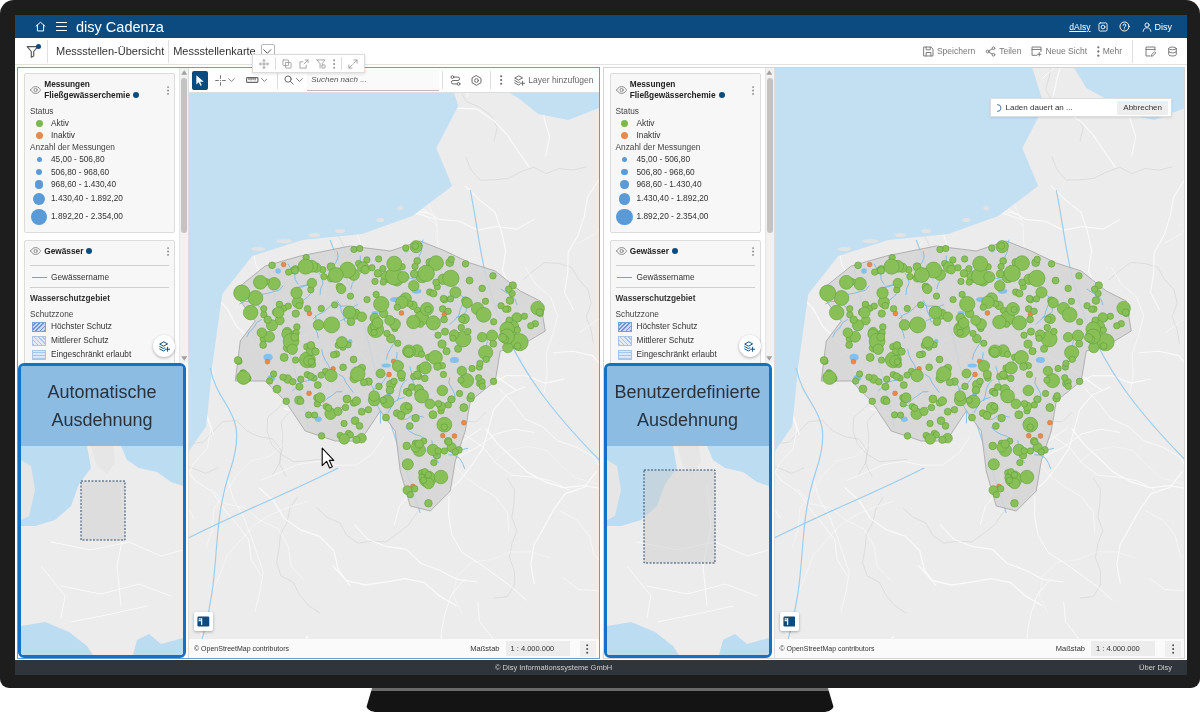 The width and height of the screenshot is (1200, 712). Describe the element at coordinates (110, 51) in the screenshot. I see `breadcrumb-item: Messstellen-Übersicht` at that location.